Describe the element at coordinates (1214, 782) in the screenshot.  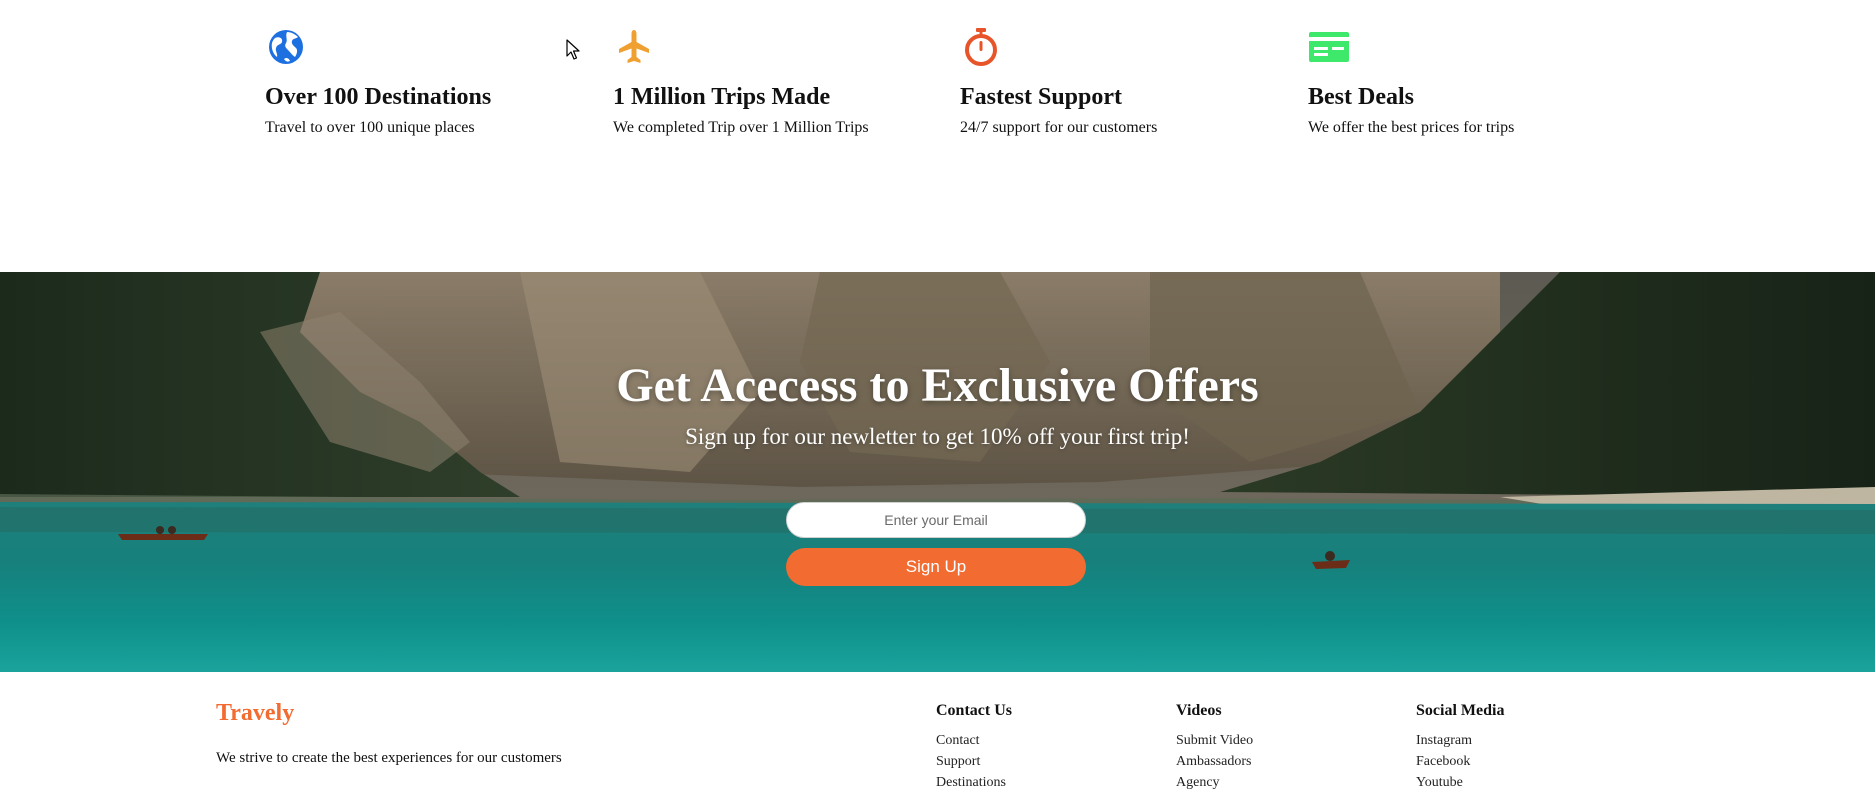
I see `footer-link-agency: Agency` at that location.